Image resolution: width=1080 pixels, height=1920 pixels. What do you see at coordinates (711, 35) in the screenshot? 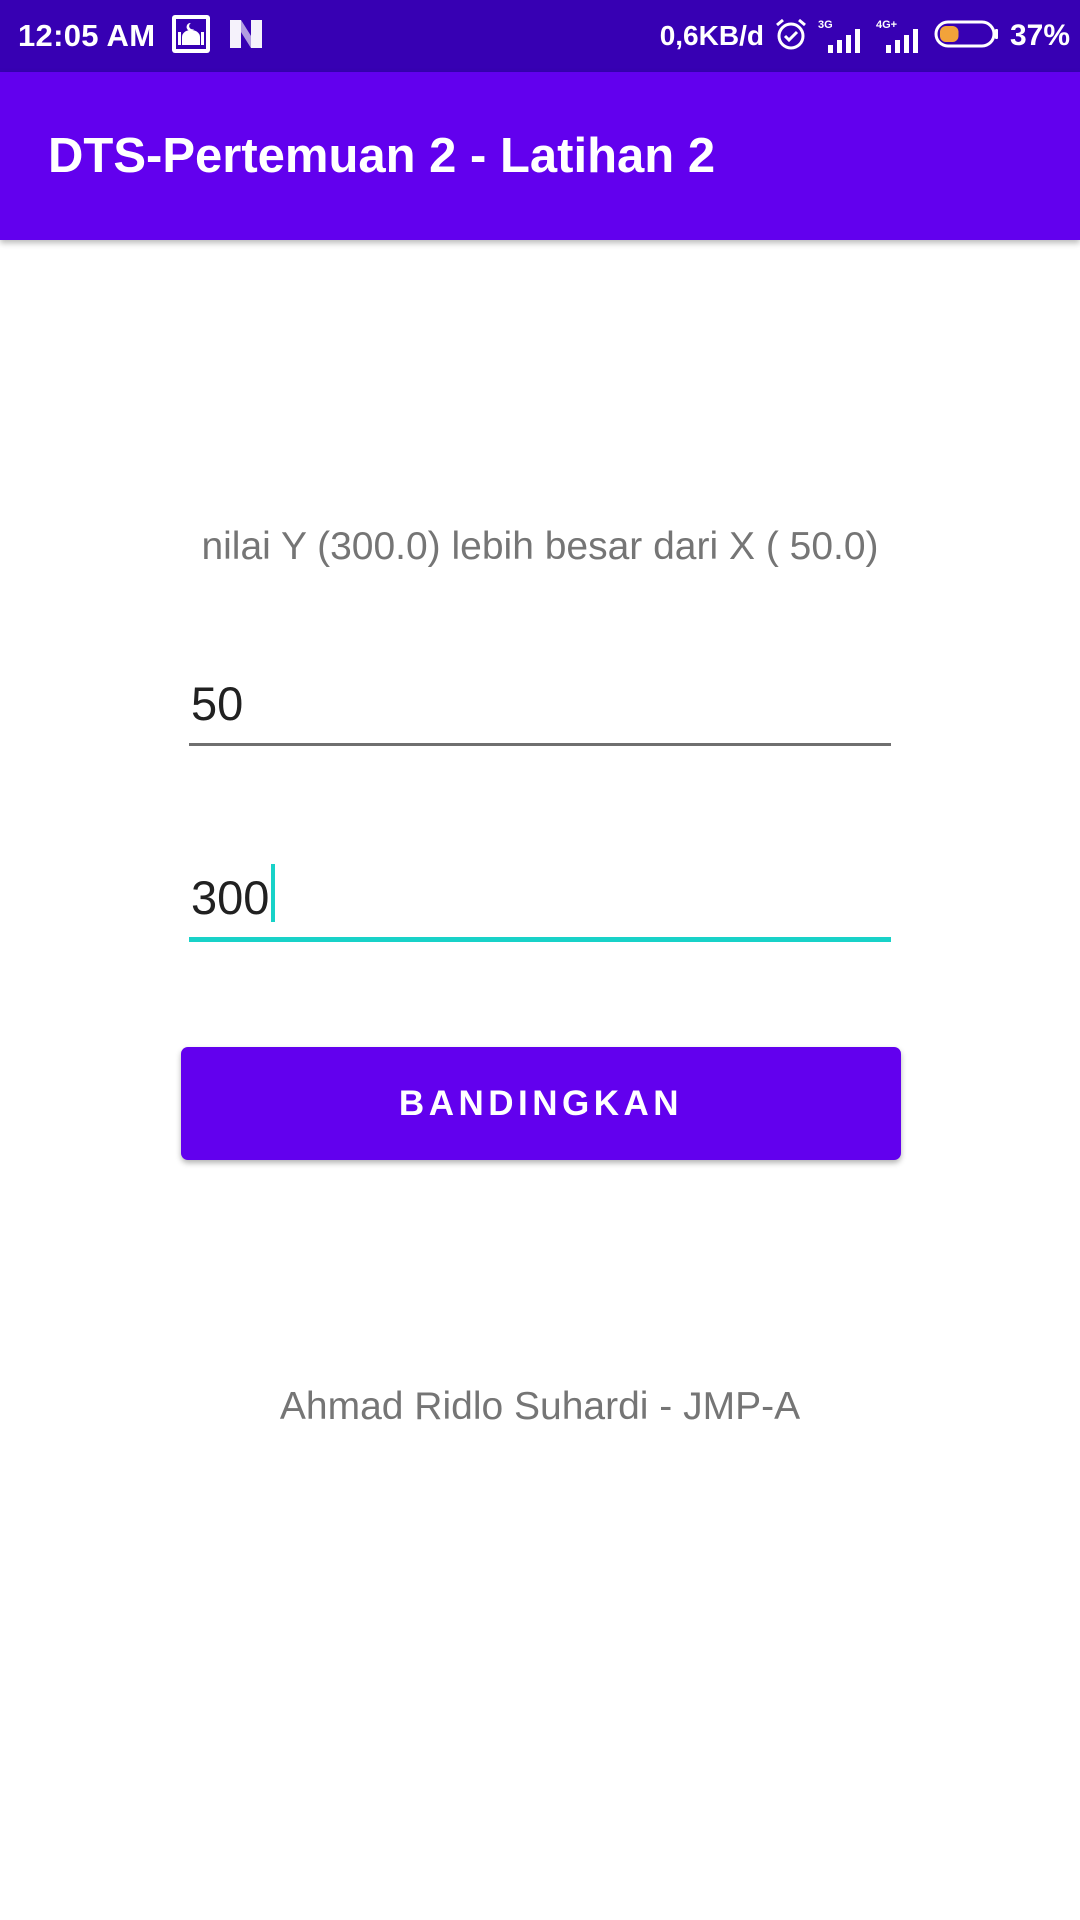
I see `network-speed: 0,6KB/d` at bounding box center [711, 35].